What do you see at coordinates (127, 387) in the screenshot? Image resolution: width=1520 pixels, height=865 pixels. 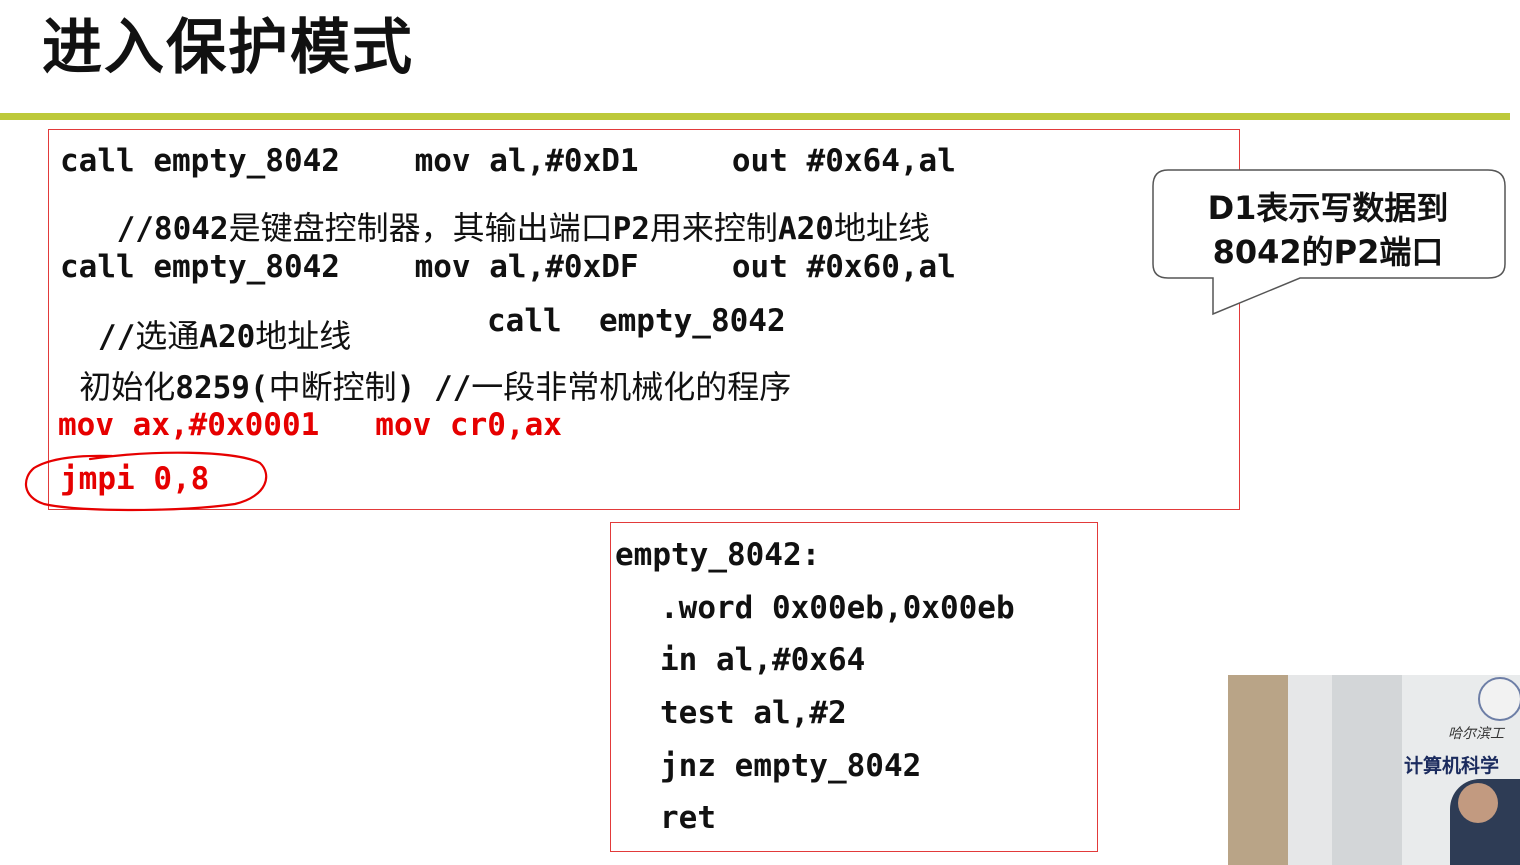 I see `init-text: 初始化` at bounding box center [127, 387].